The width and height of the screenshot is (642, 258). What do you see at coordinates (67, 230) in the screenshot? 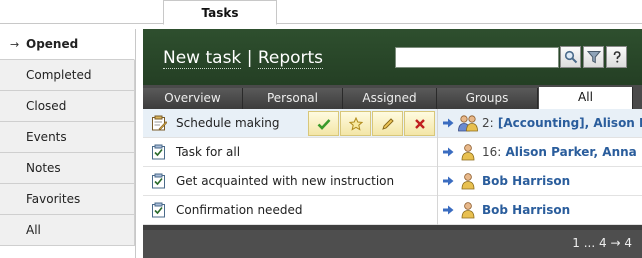
I see `sidebar-item-all: All` at bounding box center [67, 230].